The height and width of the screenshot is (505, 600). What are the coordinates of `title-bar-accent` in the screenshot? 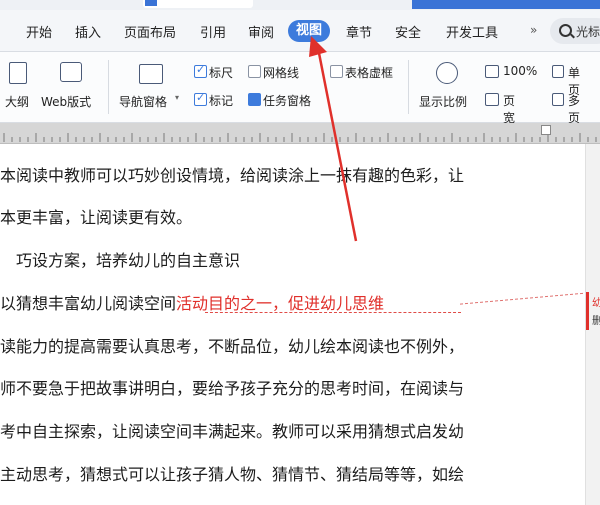 It's located at (506, 4).